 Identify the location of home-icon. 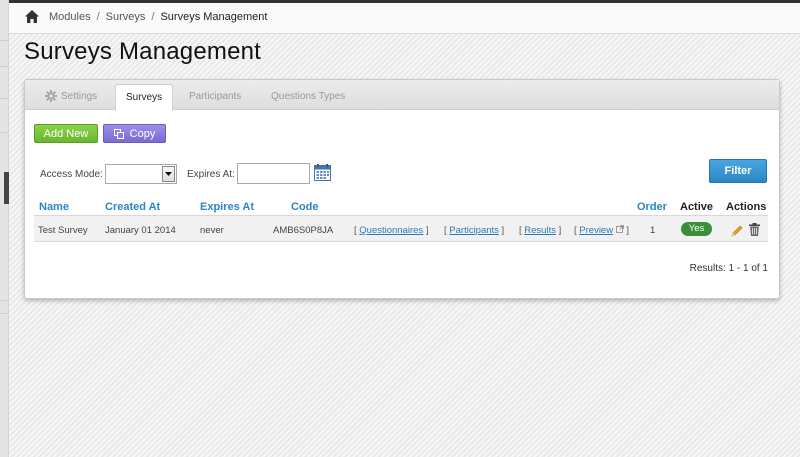
(32, 16).